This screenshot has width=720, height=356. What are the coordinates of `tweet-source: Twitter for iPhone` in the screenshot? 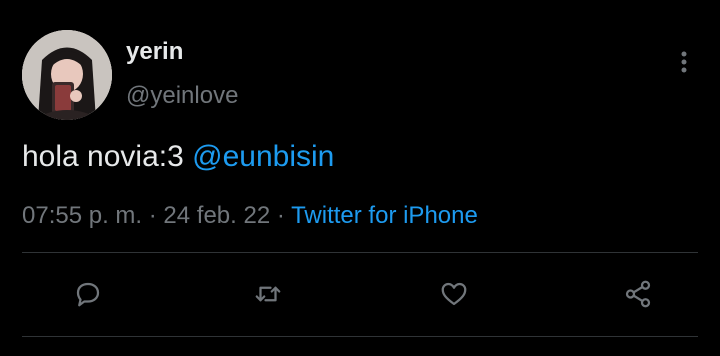 It's located at (384, 215).